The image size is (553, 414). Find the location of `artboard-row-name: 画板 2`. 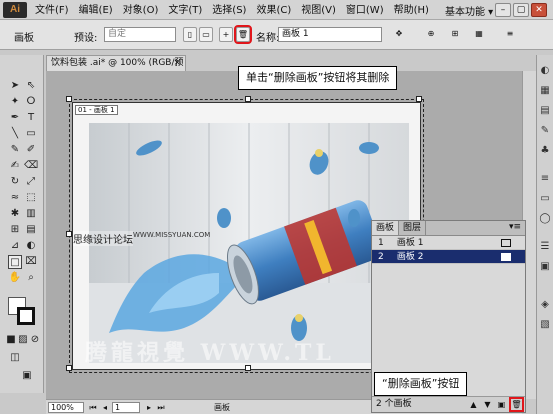

artboard-row-name: 画板 2 is located at coordinates (410, 257).